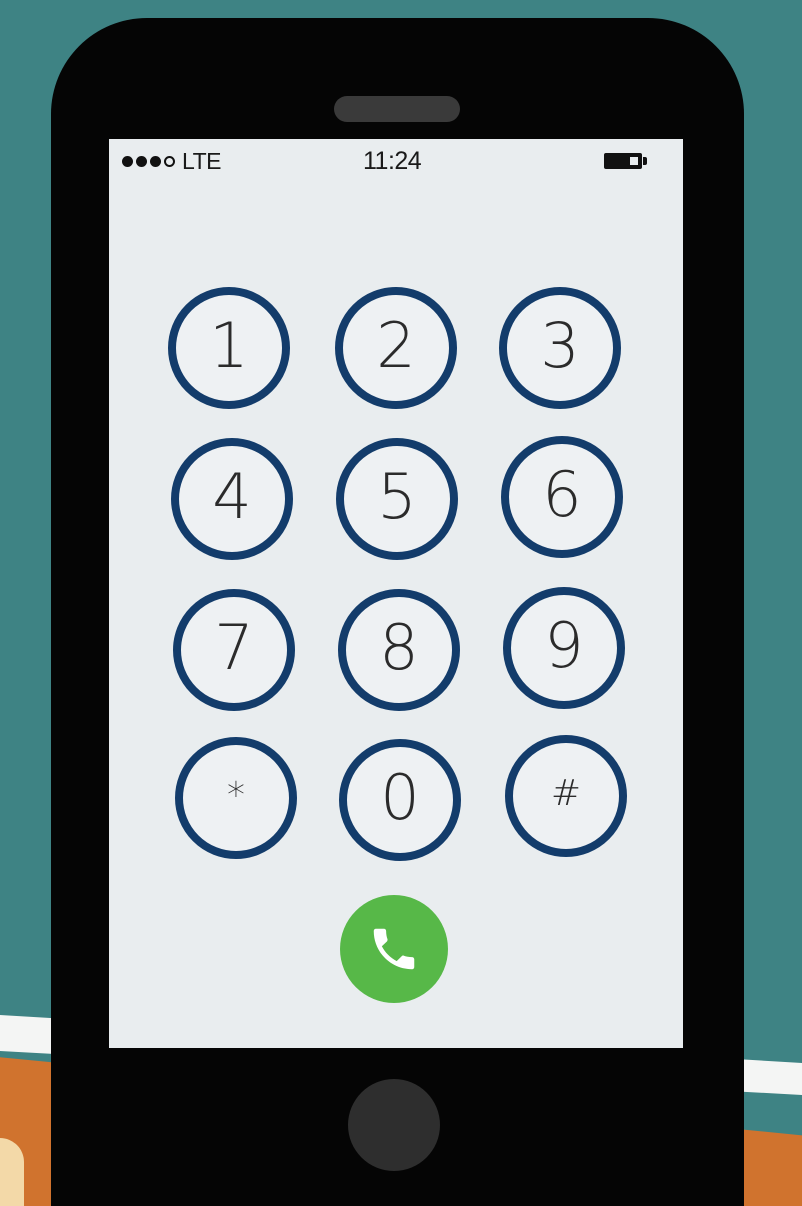  I want to click on key-label: 9, so click(564, 645).